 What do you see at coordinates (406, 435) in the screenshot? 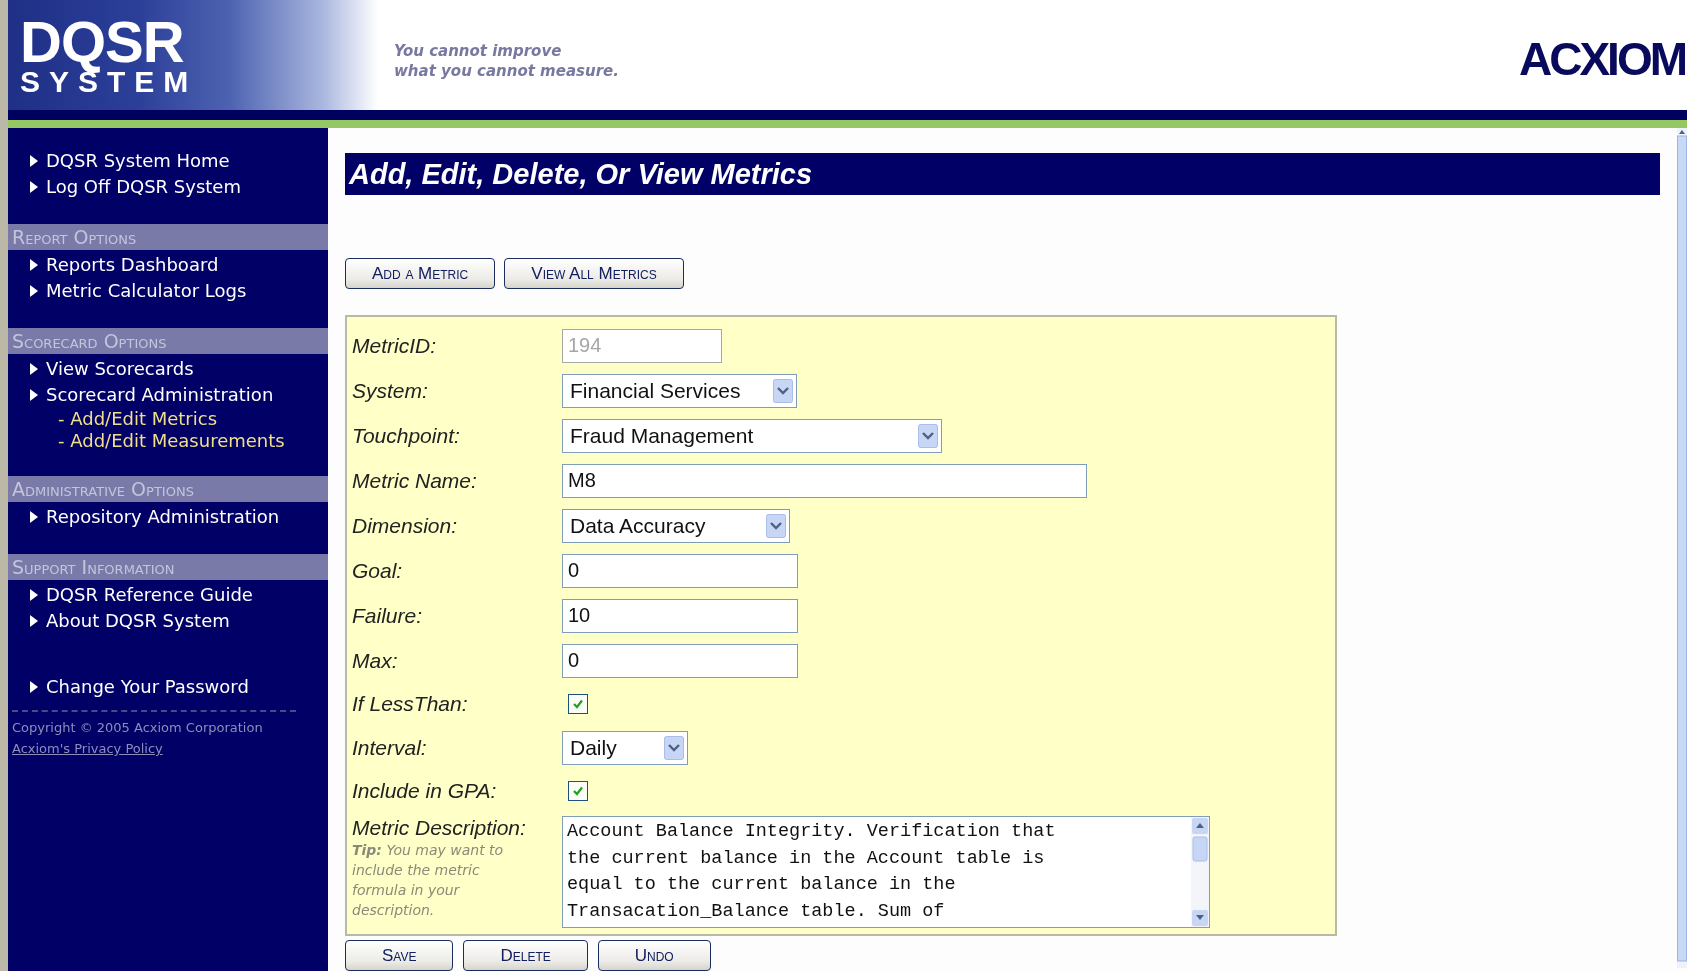
I see `field-label: Touchpoint:` at bounding box center [406, 435].